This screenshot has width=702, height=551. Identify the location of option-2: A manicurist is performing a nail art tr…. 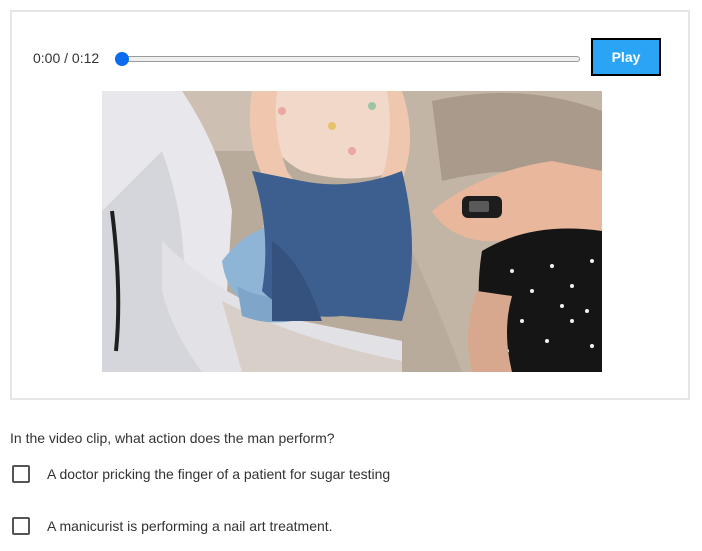
(172, 526).